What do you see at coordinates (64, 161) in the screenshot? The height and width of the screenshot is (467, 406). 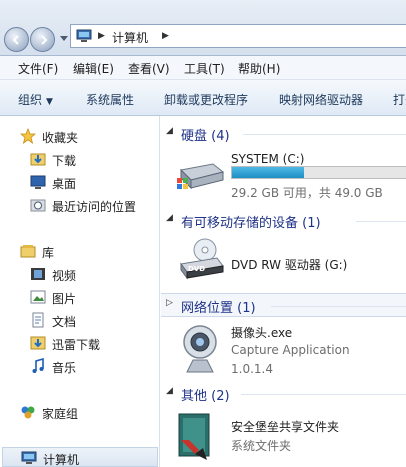 I see `nav-label: 下载` at bounding box center [64, 161].